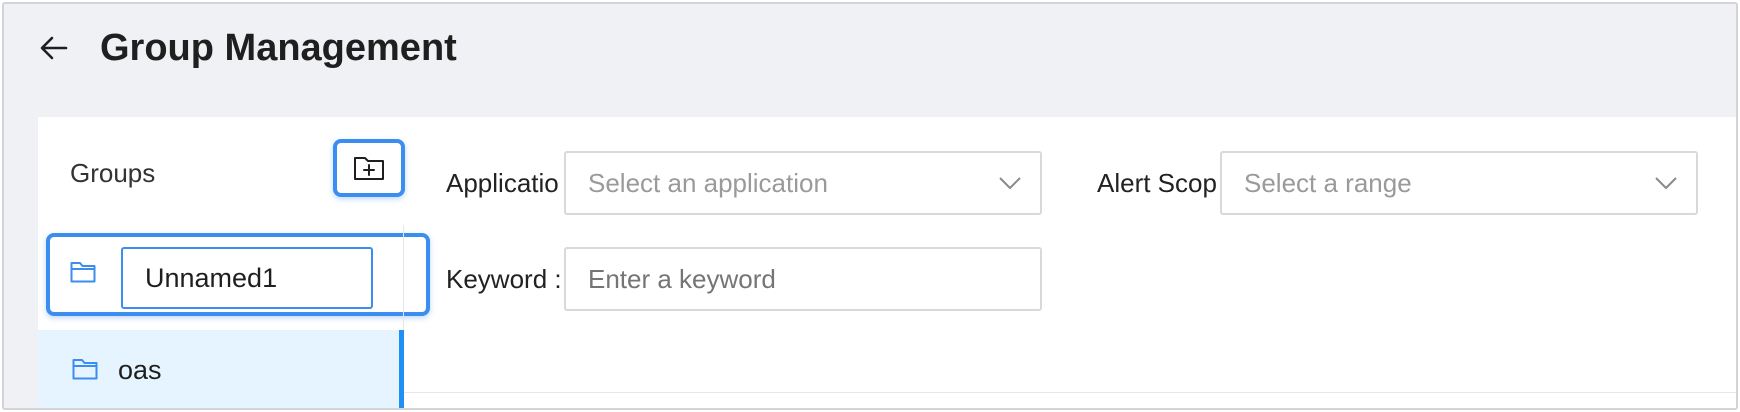 This screenshot has height=412, width=1740. I want to click on filter-divider, so click(1070, 392).